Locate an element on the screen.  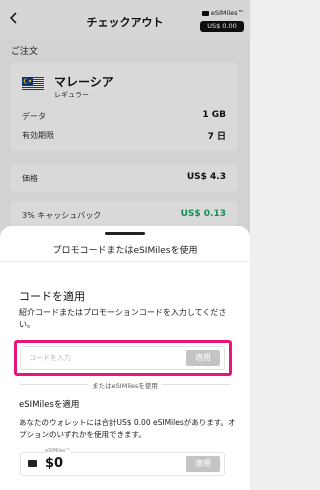
app-header: チェックアウト eSIMiles™ US$ 0.00 is located at coordinates (125, 20).